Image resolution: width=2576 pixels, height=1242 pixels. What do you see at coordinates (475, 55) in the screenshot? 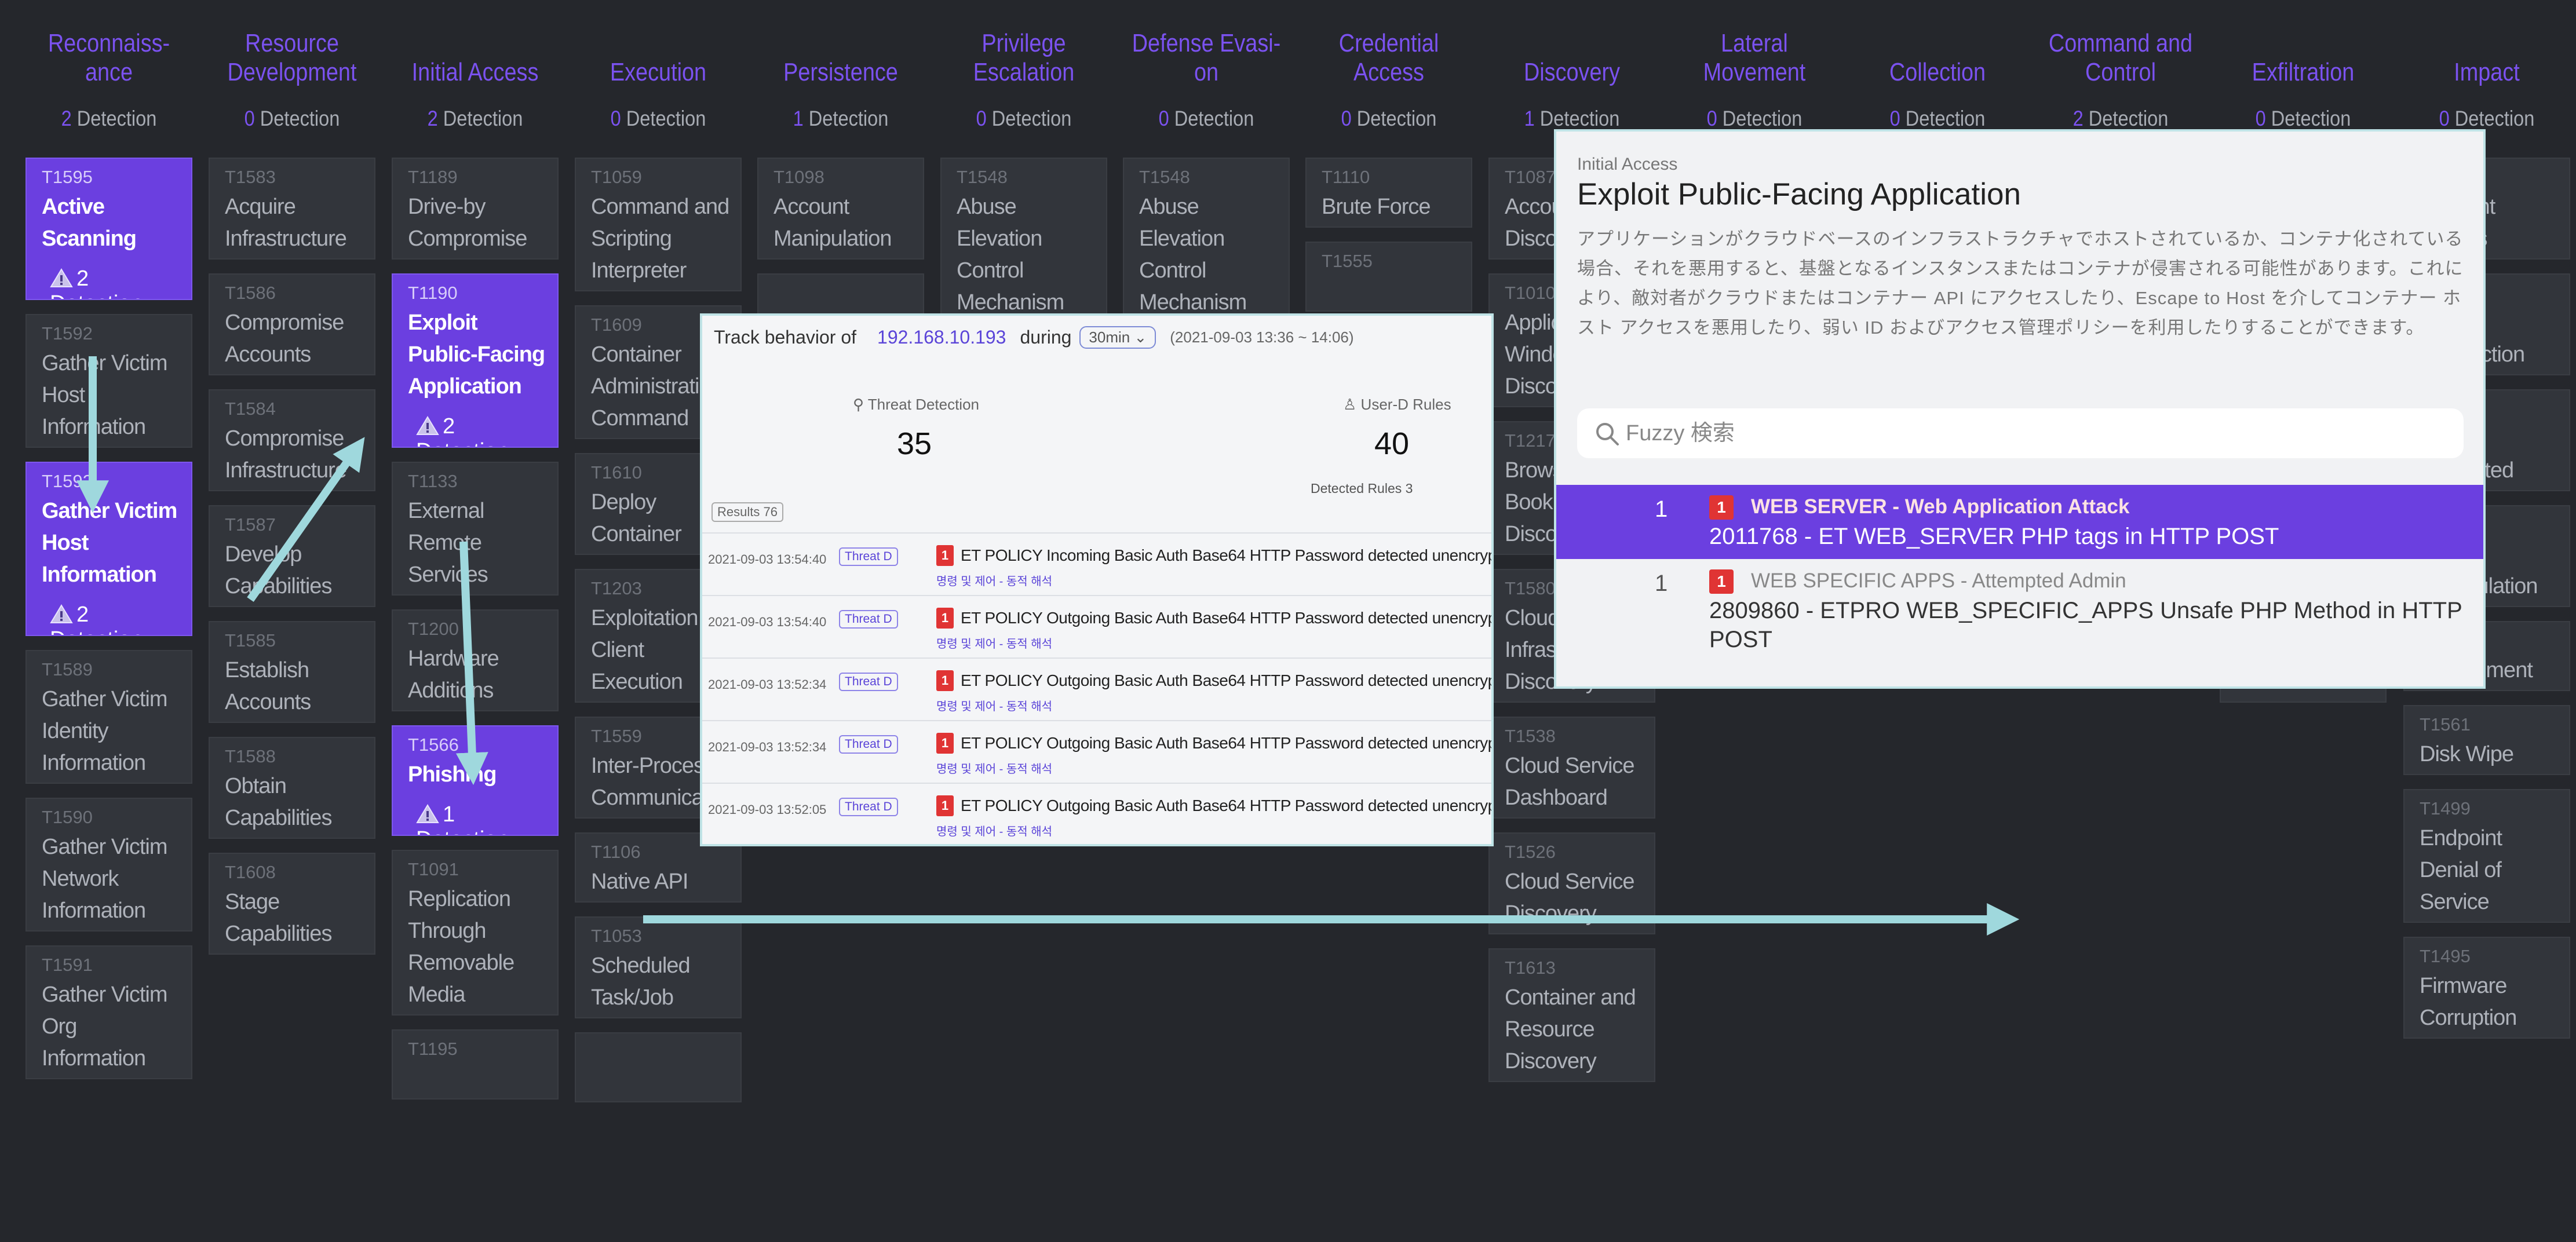
I see `tactic-header: Initial Access` at bounding box center [475, 55].